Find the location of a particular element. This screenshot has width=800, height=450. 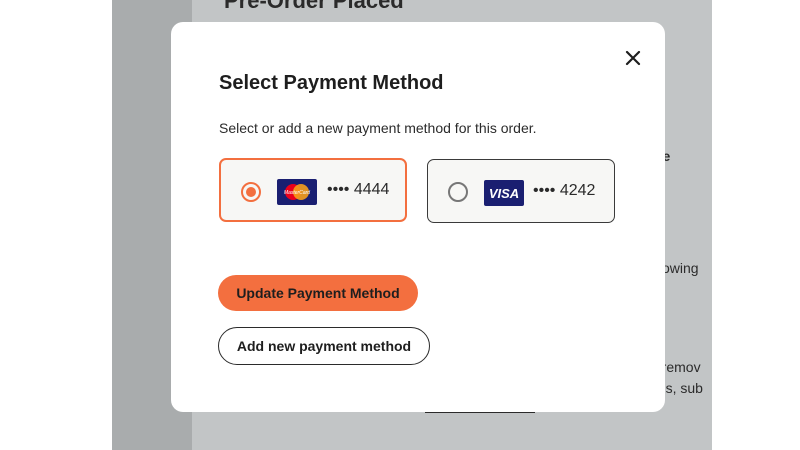

visa-wordmark: VISA is located at coordinates (504, 193).